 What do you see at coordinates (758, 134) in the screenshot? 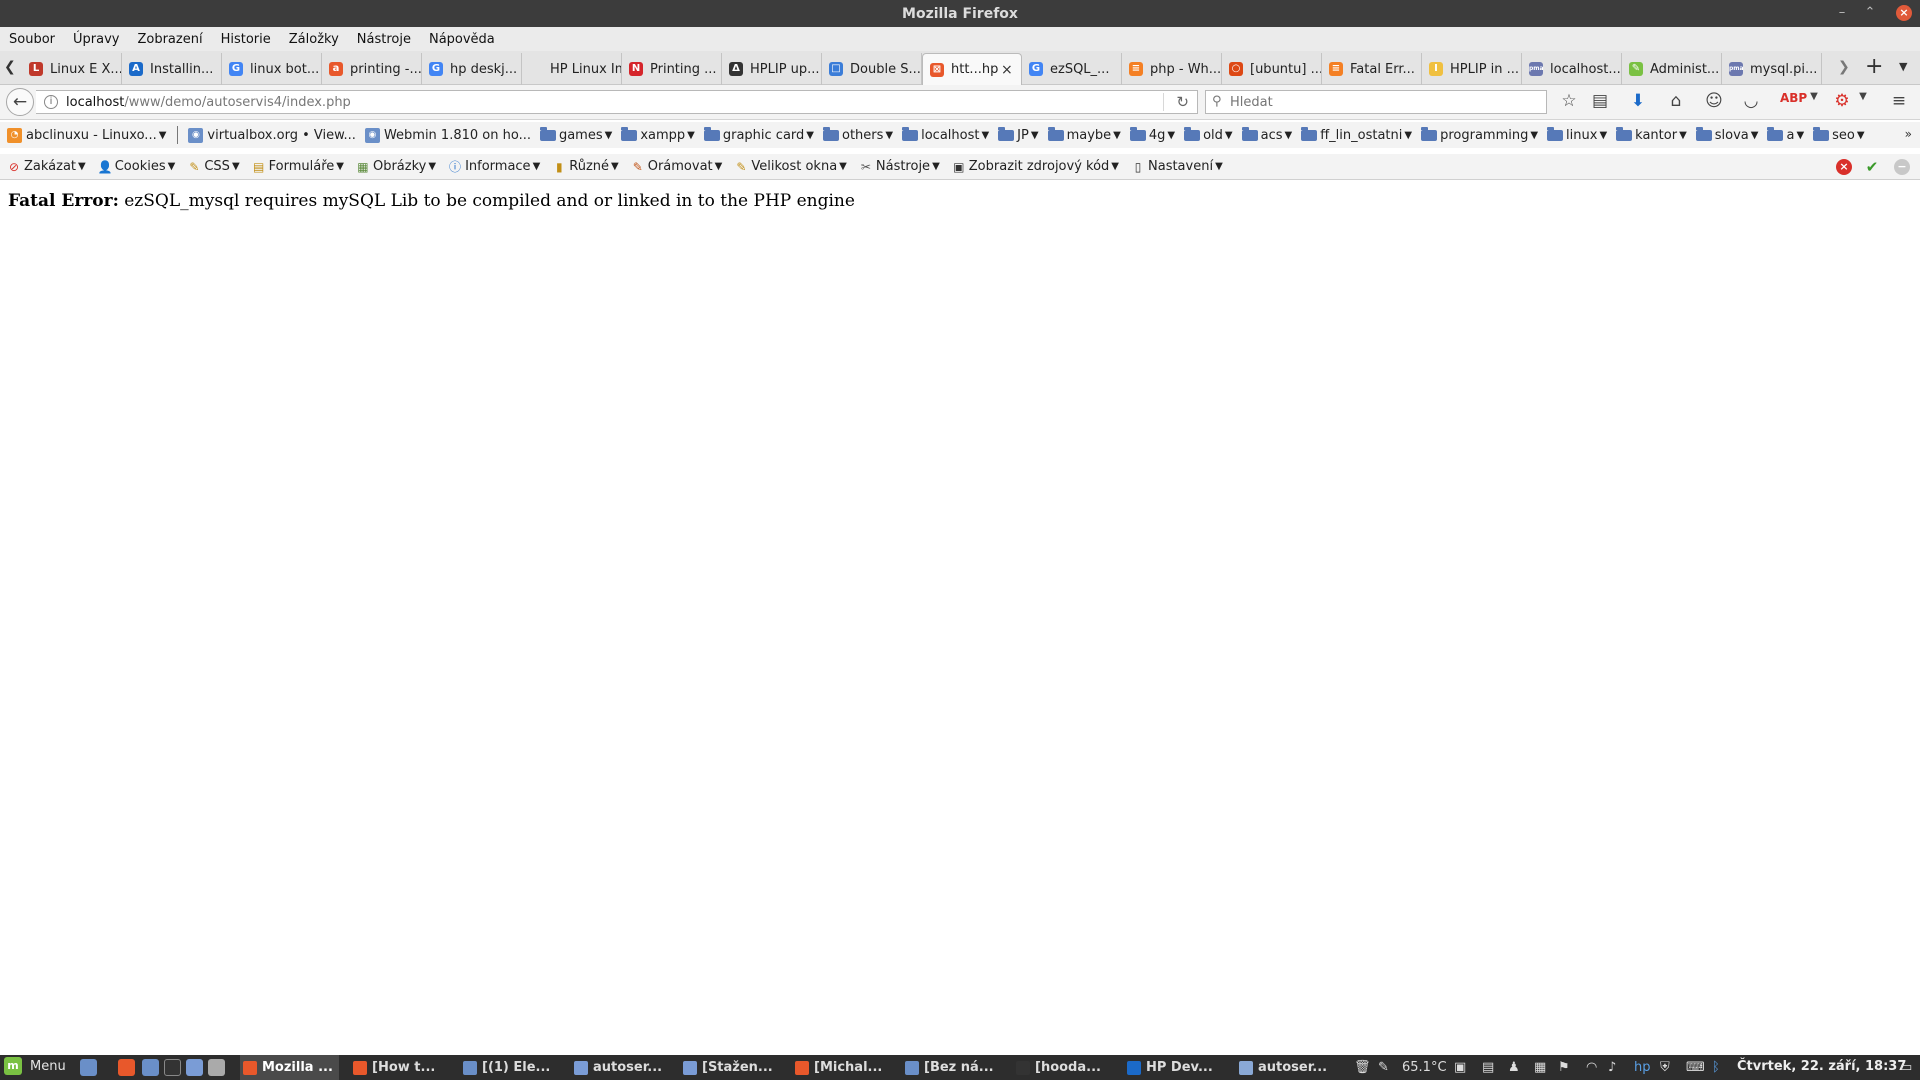
I see `bookmark-graphic-card: graphic card ▼` at bounding box center [758, 134].